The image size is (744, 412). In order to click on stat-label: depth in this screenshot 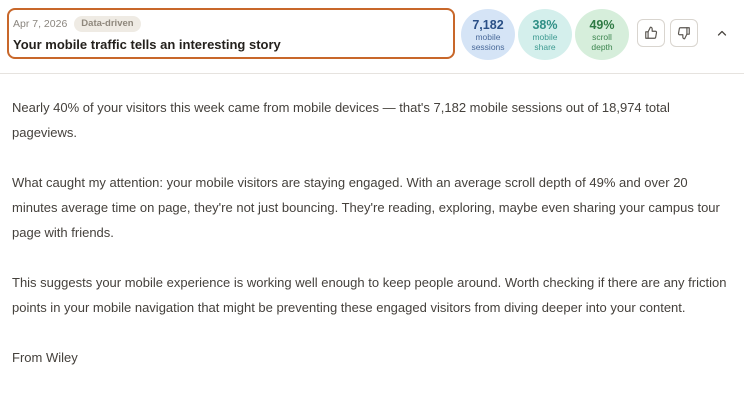, I will do `click(602, 46)`.